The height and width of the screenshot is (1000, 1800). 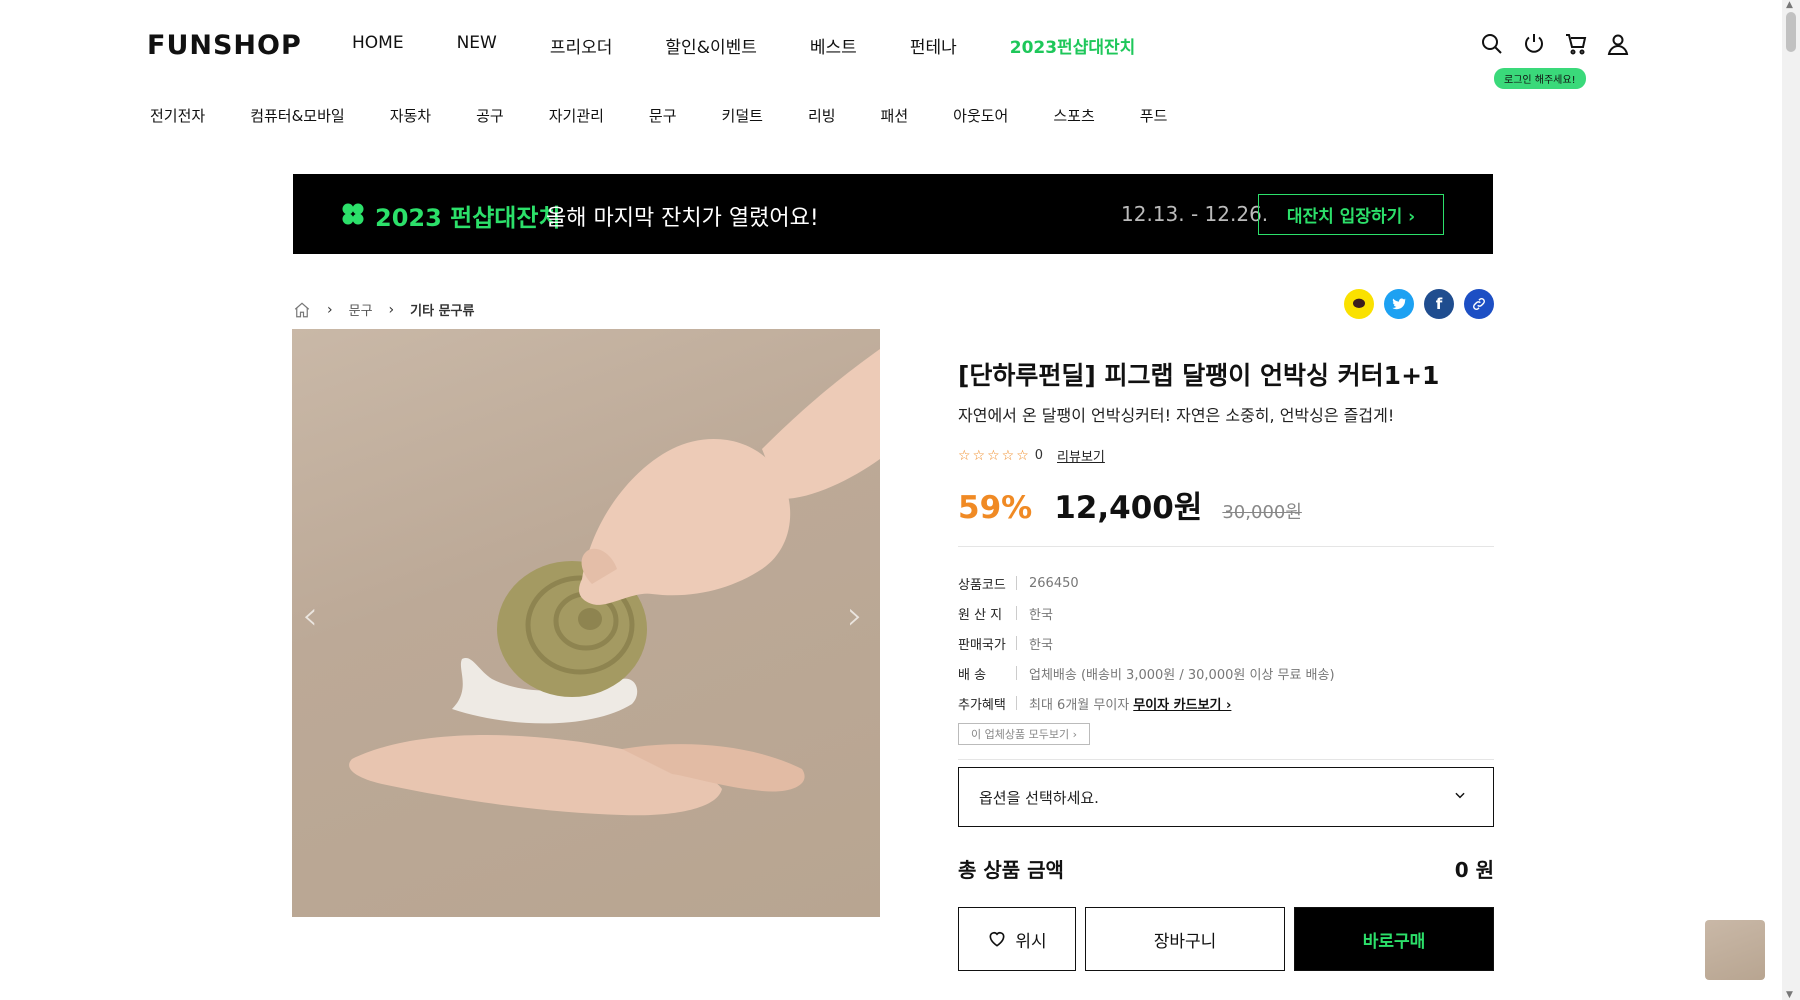 What do you see at coordinates (1479, 304) in the screenshot?
I see `link-icon` at bounding box center [1479, 304].